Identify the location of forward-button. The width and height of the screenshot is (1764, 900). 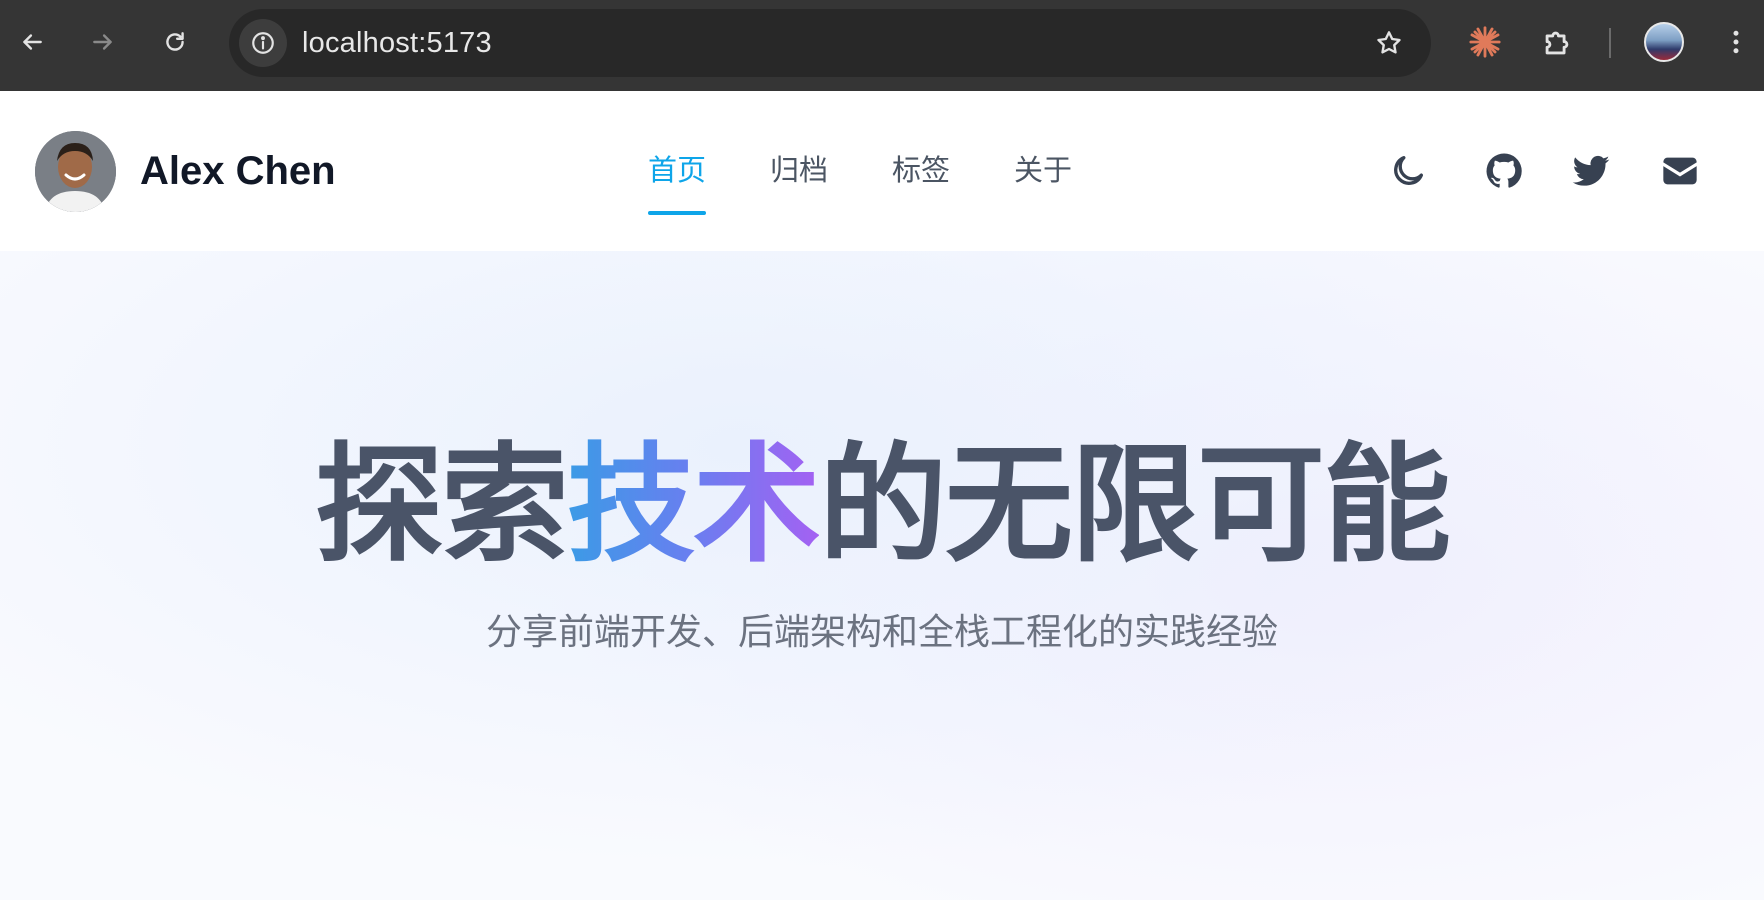
(103, 42).